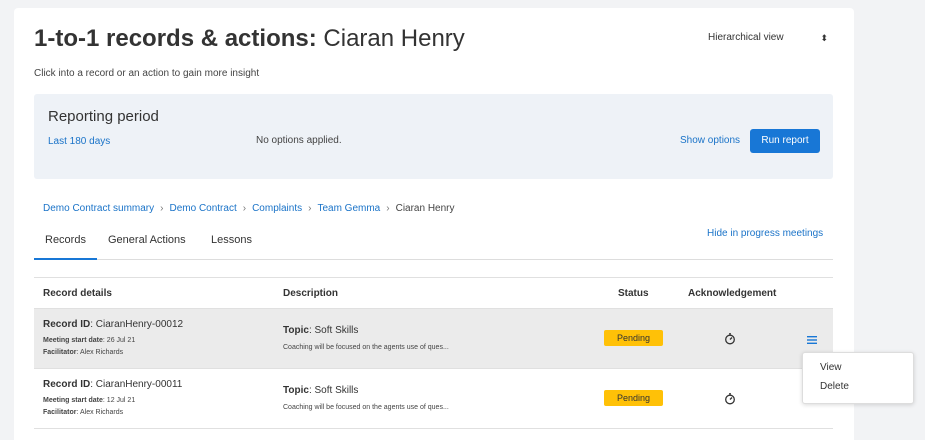  Describe the element at coordinates (834, 386) in the screenshot. I see `menu-item-delete: Delete` at that location.